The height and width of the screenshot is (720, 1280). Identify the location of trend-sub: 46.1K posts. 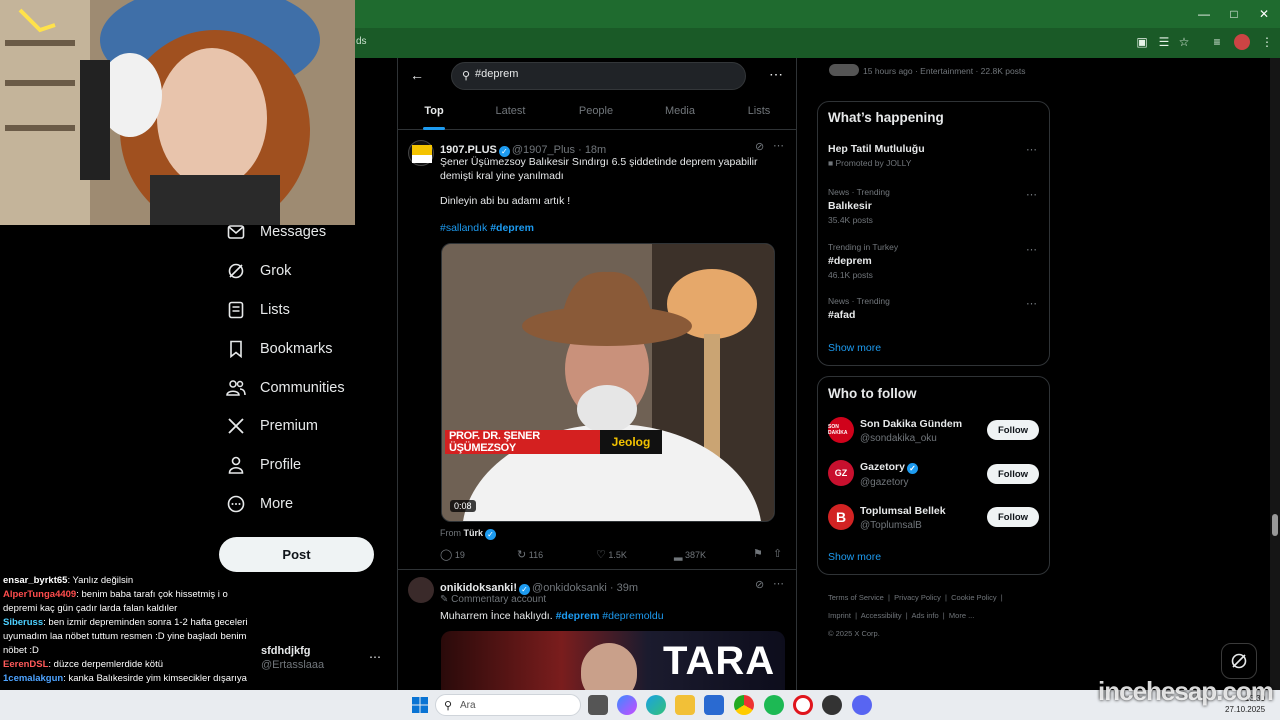
(850, 275).